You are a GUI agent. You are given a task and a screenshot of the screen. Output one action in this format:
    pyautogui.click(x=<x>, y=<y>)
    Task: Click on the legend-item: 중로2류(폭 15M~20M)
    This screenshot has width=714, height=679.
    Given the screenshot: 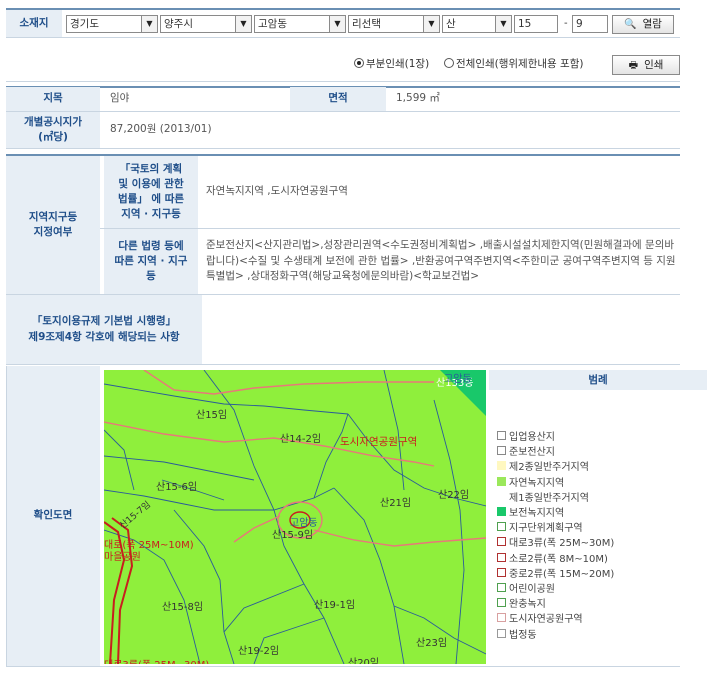 What is the action you would take?
    pyautogui.click(x=555, y=572)
    